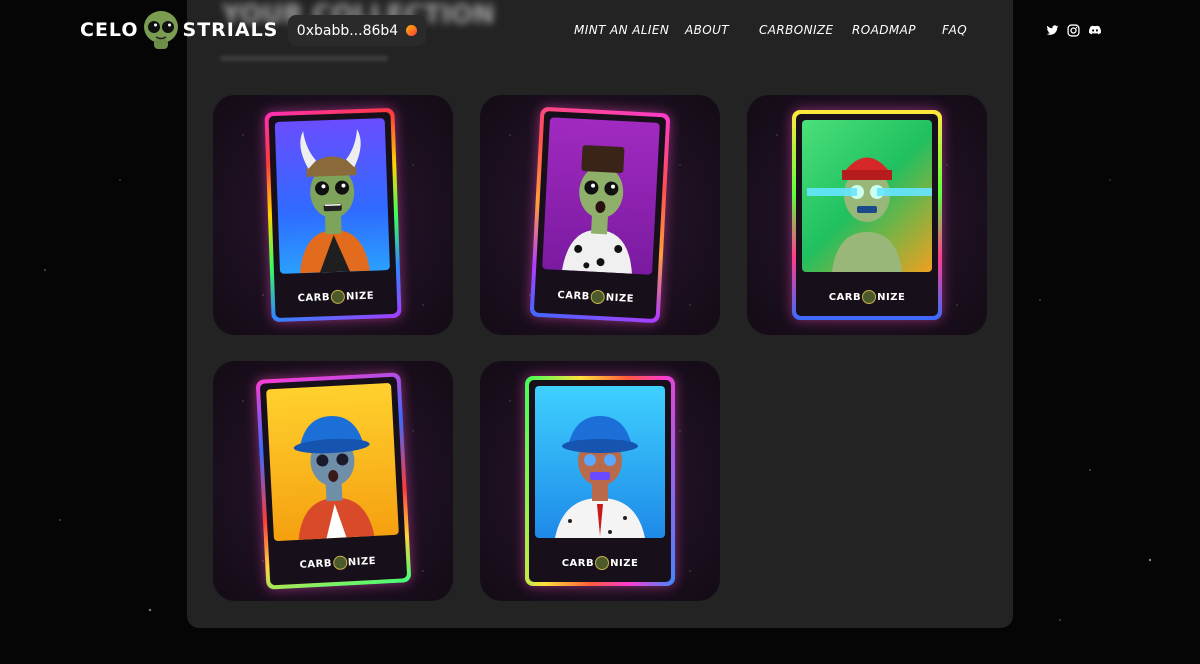  Describe the element at coordinates (1052, 30) in the screenshot. I see `twitter-icon` at that location.